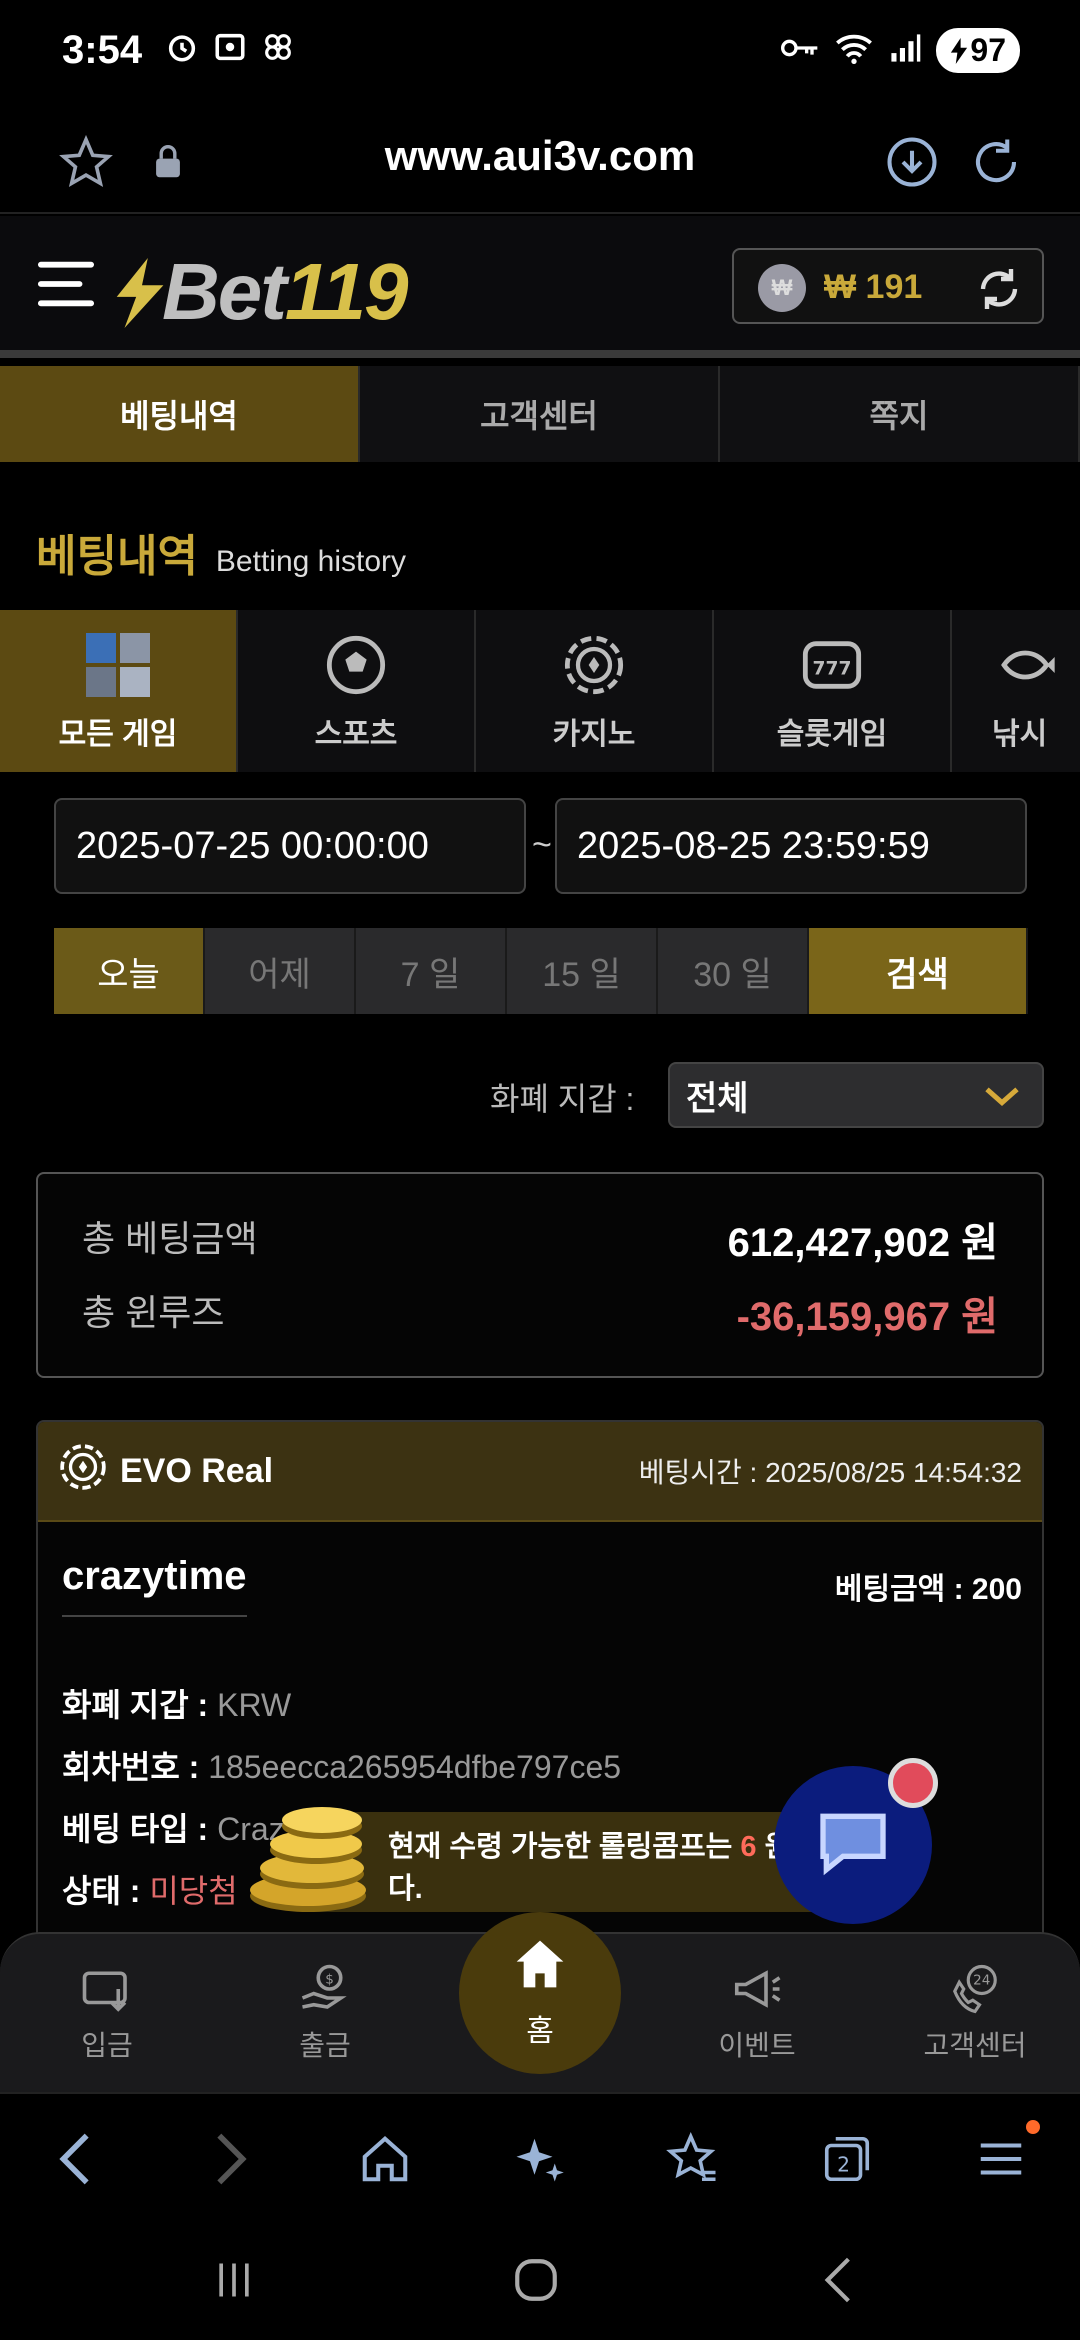 The height and width of the screenshot is (2340, 1080). What do you see at coordinates (862, 1243) in the screenshot?
I see `total-bet-value: 612,427,902 원` at bounding box center [862, 1243].